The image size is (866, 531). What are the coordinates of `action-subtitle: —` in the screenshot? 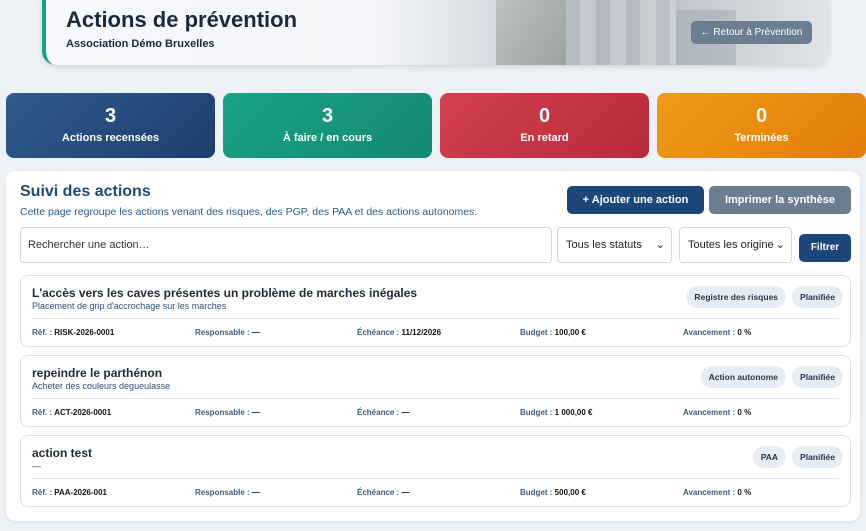 It's located at (36, 466).